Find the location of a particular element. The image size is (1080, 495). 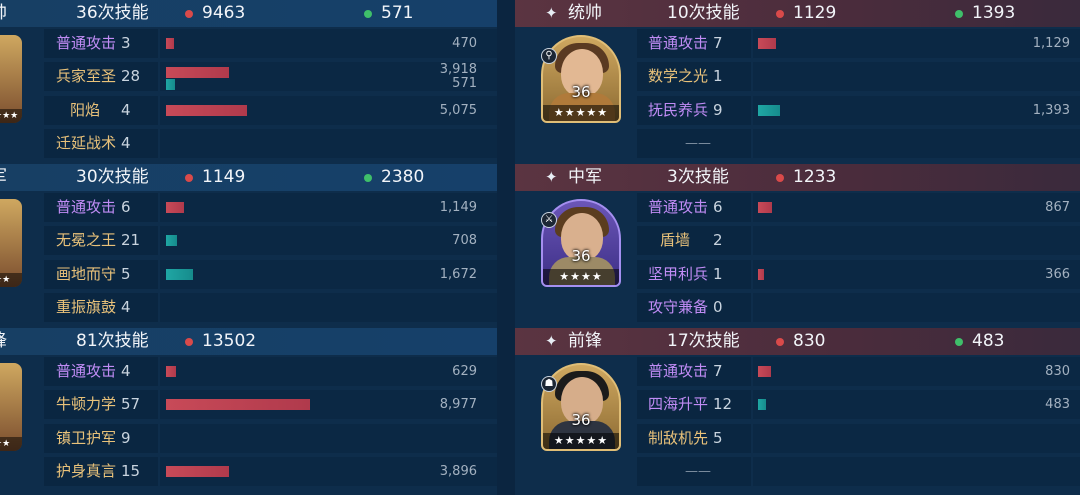

heal-total: 1393 is located at coordinates (994, 13).